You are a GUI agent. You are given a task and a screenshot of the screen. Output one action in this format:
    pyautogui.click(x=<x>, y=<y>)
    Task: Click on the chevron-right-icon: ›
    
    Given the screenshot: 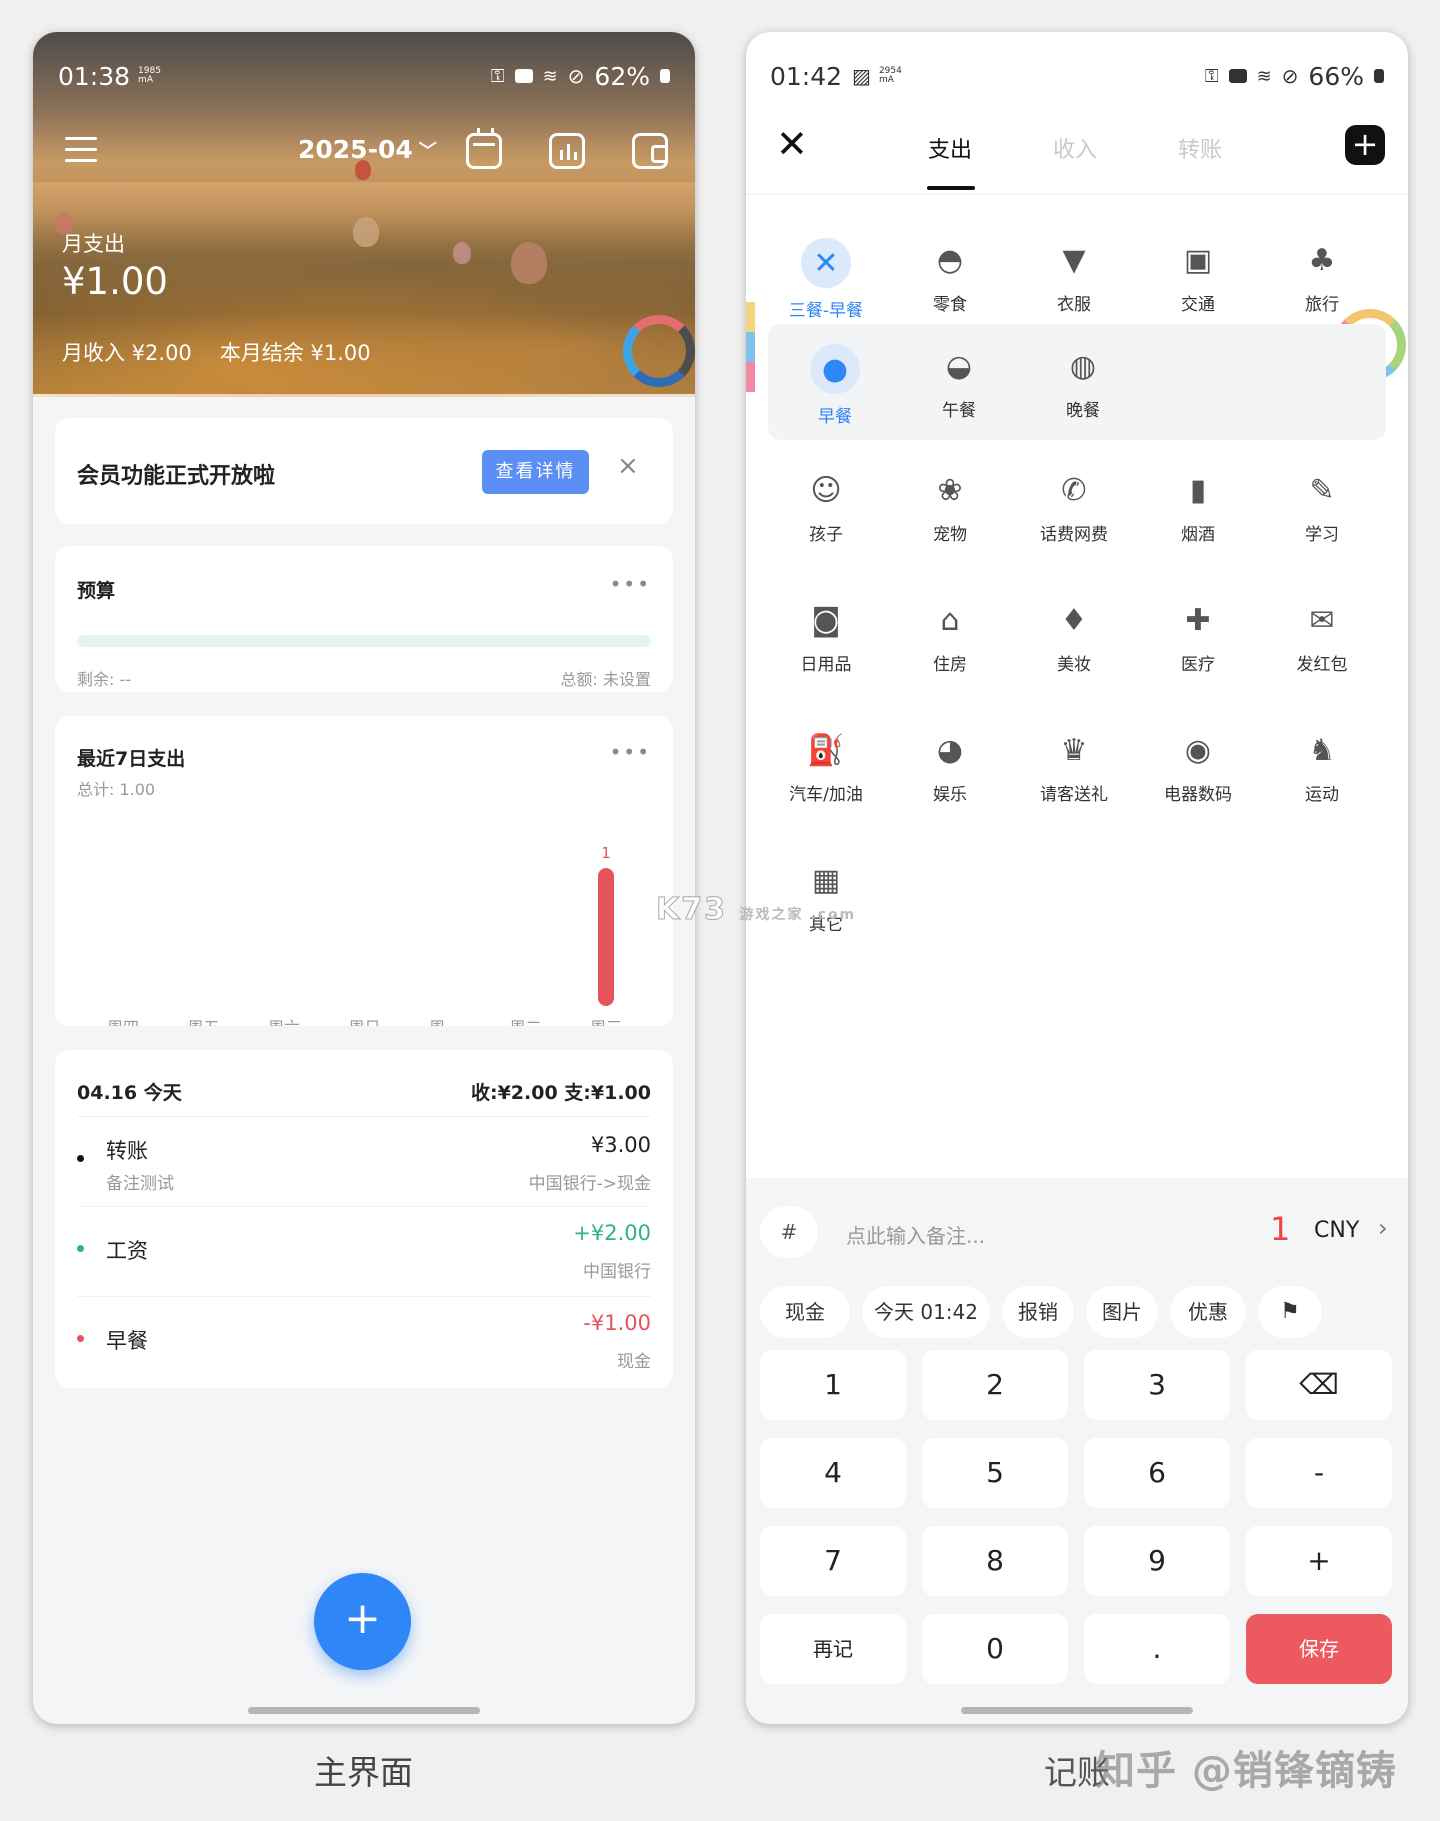 What is the action you would take?
    pyautogui.click(x=1383, y=1228)
    